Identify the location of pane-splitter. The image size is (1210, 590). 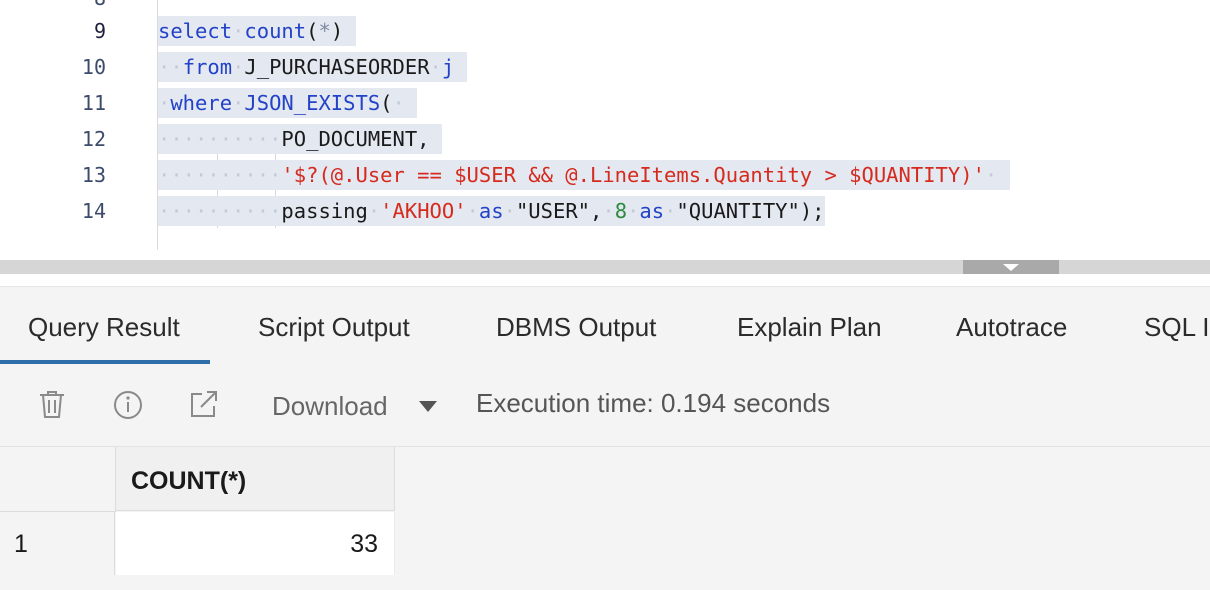
(605, 267).